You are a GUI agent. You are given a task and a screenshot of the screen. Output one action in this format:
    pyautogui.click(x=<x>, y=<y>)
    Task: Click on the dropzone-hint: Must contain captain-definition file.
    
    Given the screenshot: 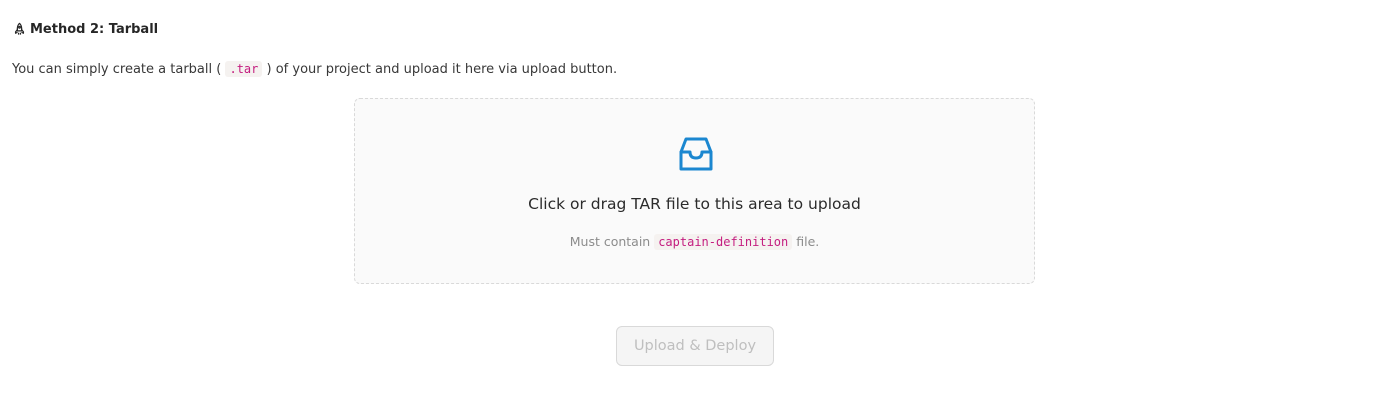 What is the action you would take?
    pyautogui.click(x=694, y=242)
    